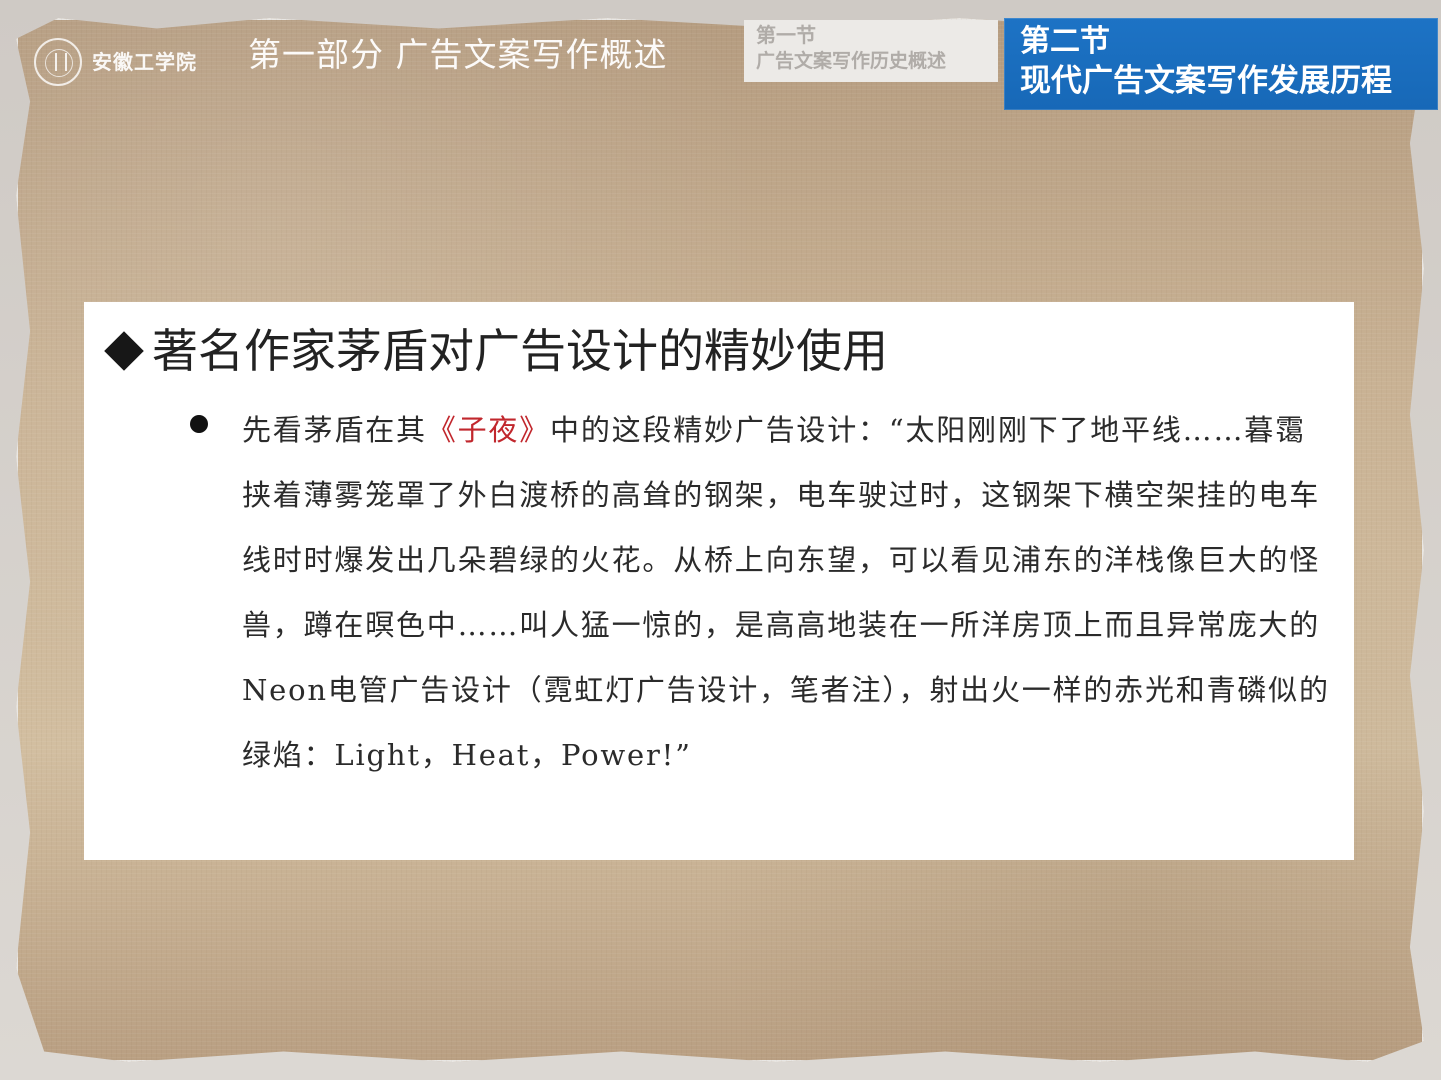  I want to click on heading-row: 著名作家茅盾对广告设计的精妙使用, so click(704, 351).